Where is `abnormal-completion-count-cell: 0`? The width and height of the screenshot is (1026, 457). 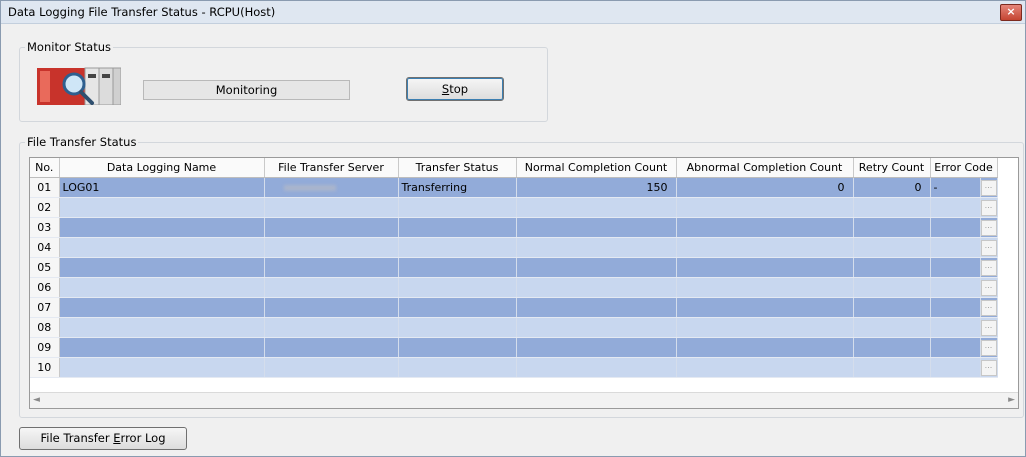
abnormal-completion-count-cell: 0 is located at coordinates (765, 187).